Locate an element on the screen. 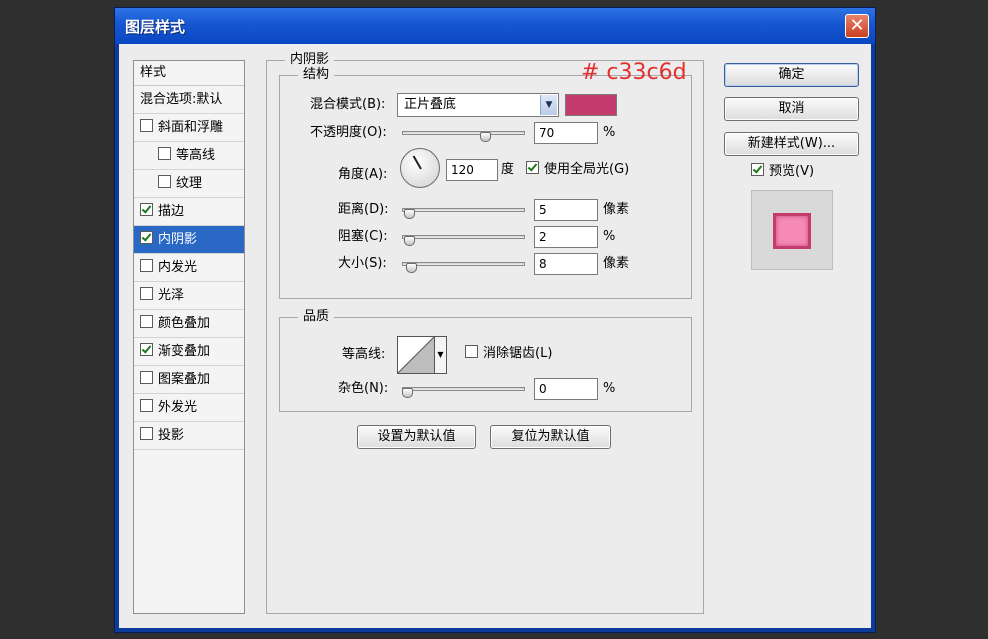 The width and height of the screenshot is (988, 639). style-list-item: 图案叠加 is located at coordinates (189, 380).